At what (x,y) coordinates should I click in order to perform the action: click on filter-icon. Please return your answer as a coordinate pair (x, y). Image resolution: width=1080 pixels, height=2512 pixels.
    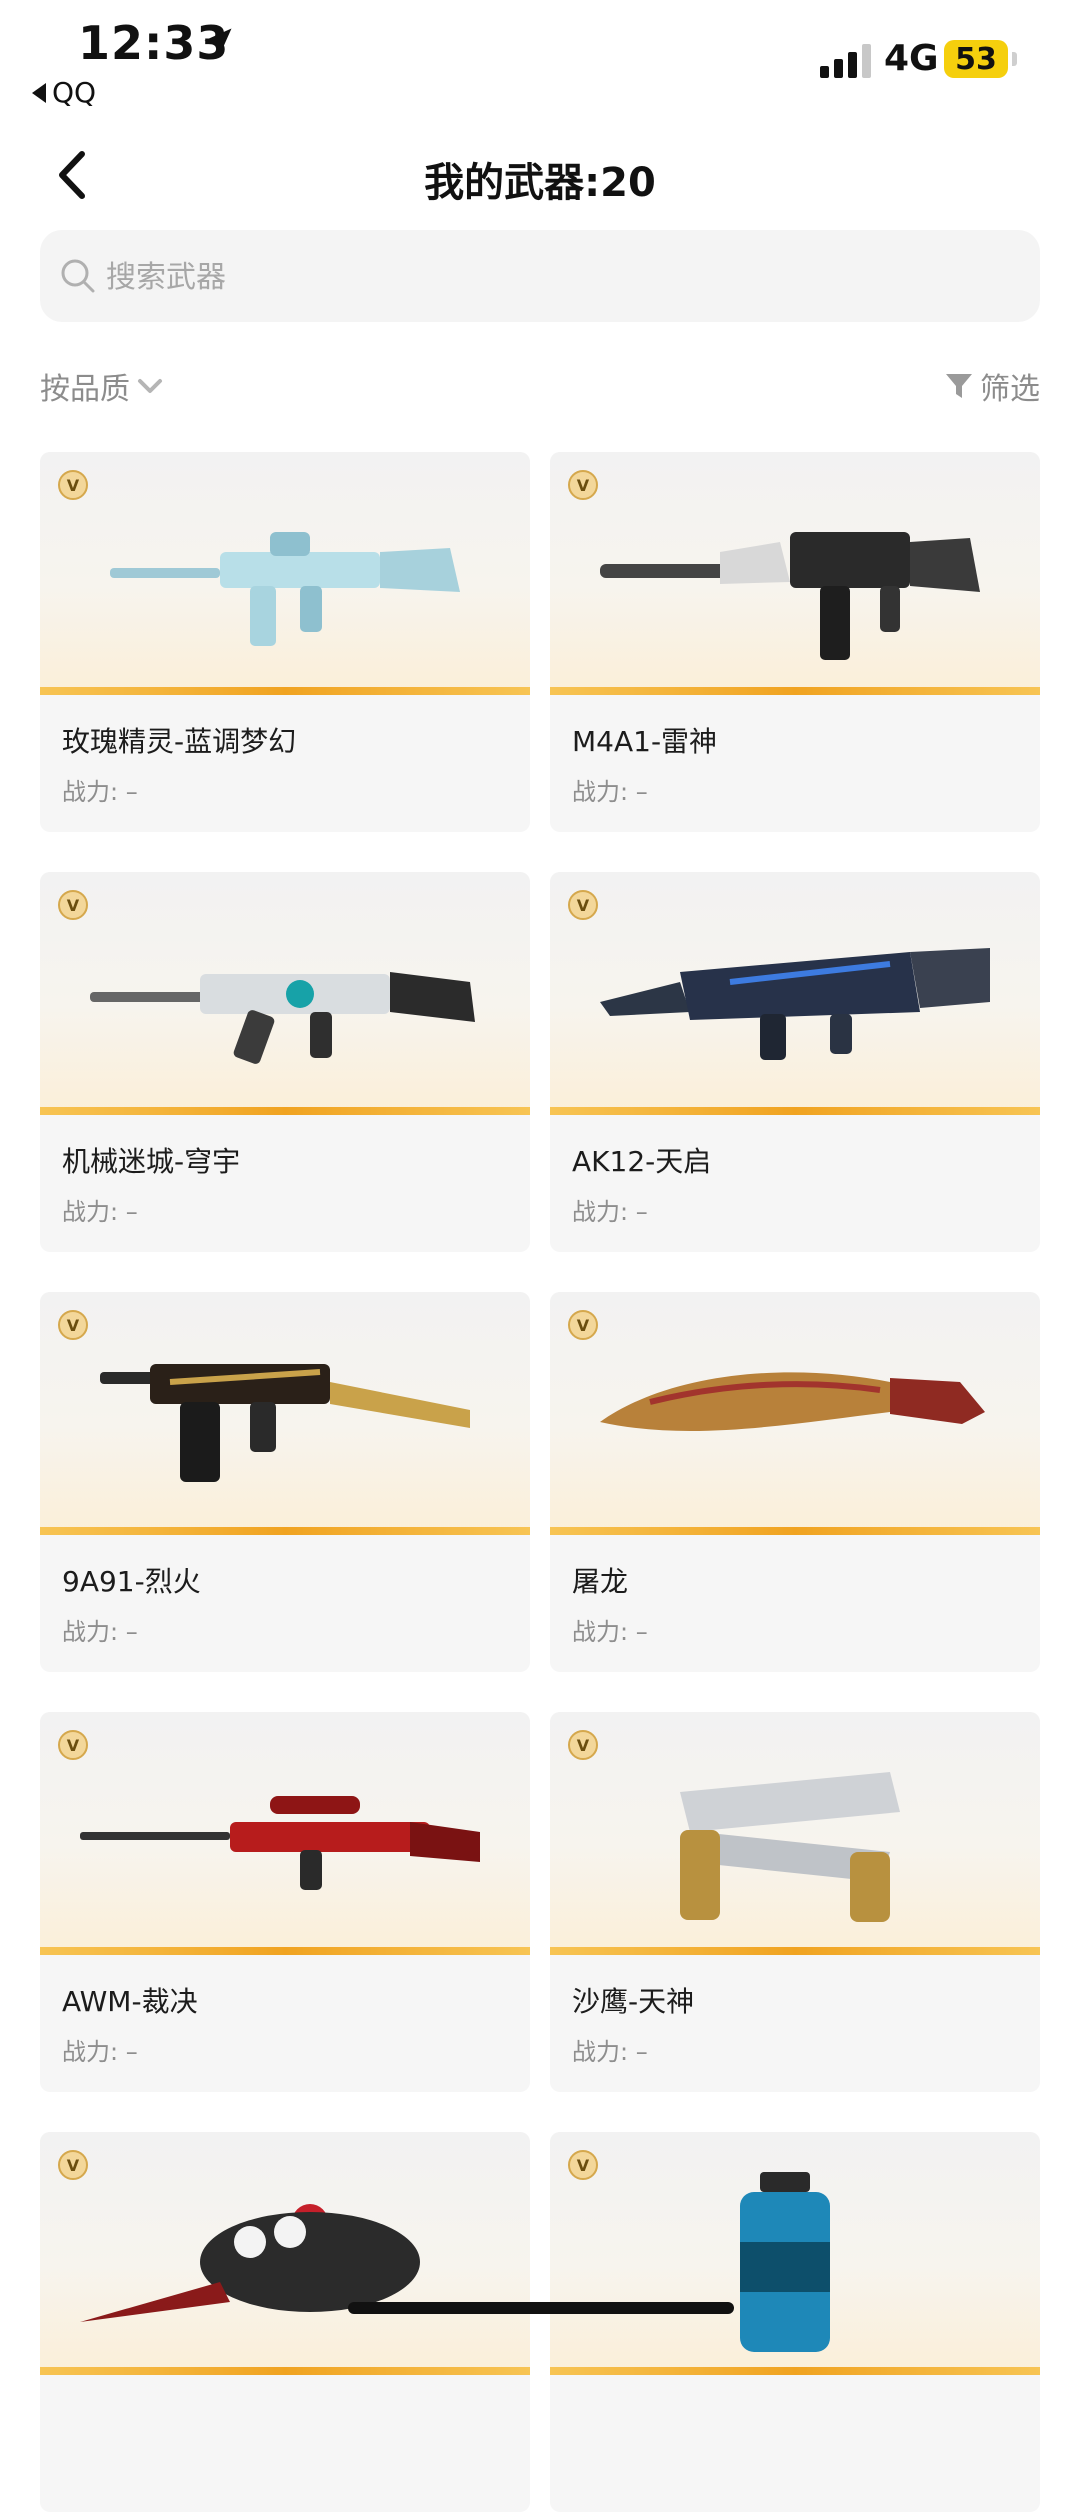
    Looking at the image, I should click on (959, 386).